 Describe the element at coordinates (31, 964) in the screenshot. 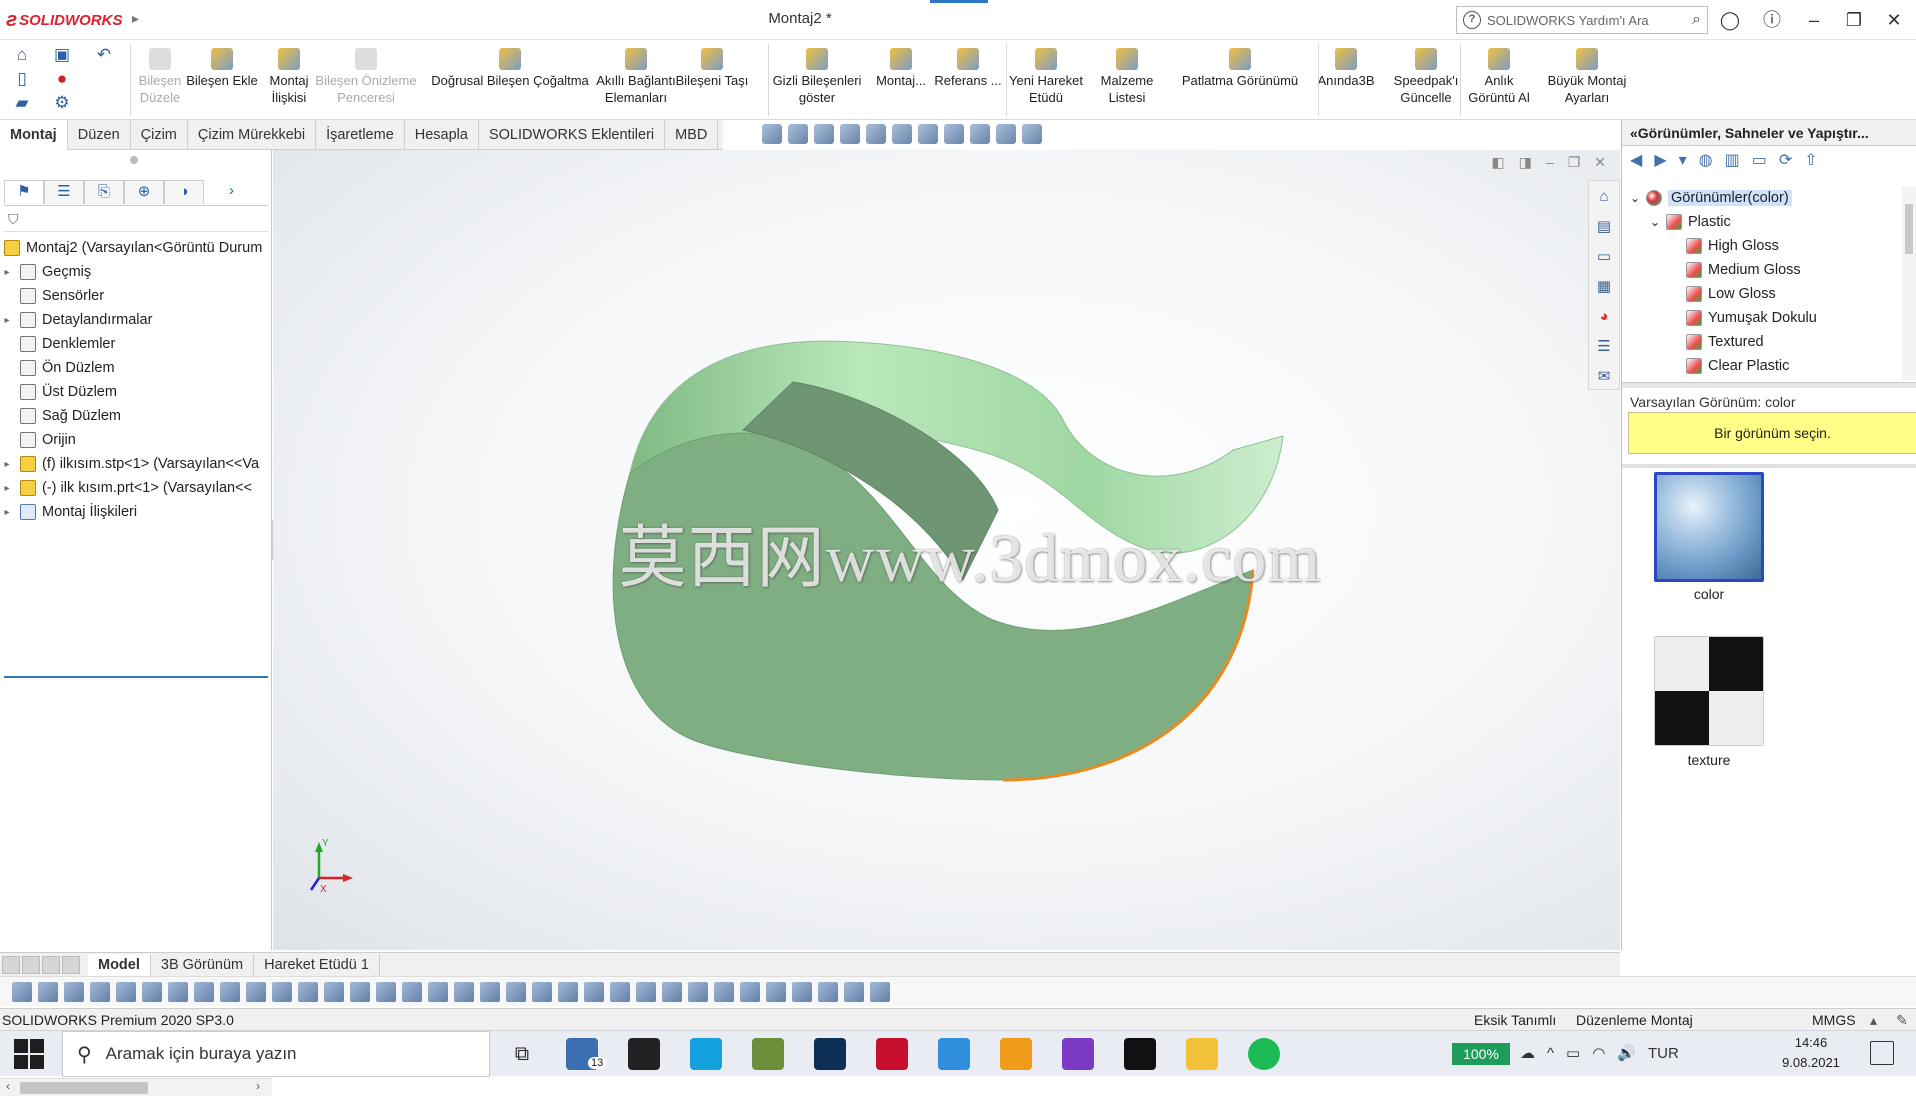

I see `prev-tab-icon` at that location.